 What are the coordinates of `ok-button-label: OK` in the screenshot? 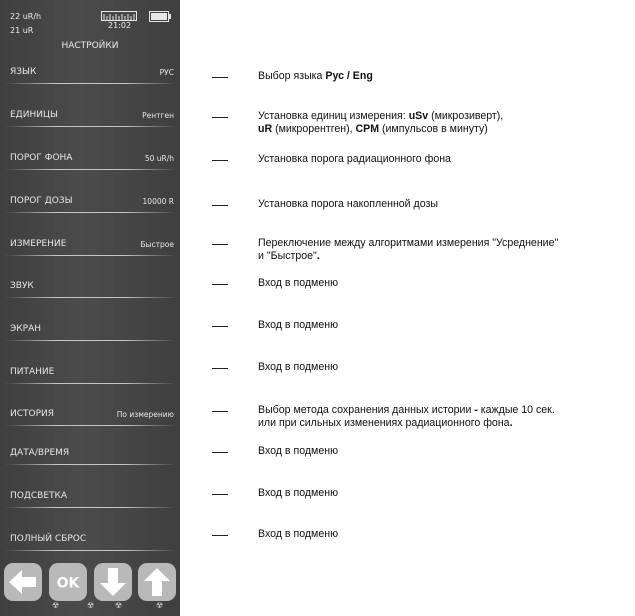 It's located at (69, 584).